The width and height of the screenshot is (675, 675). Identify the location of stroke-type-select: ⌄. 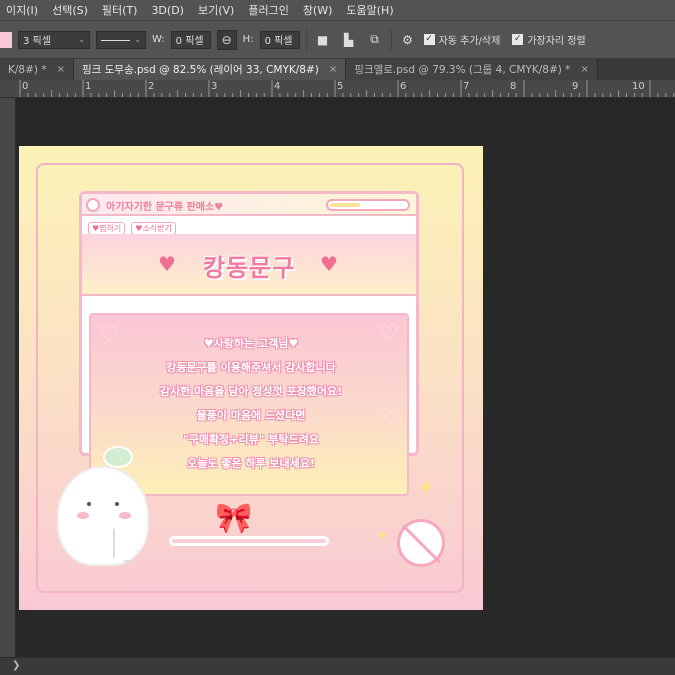
(121, 39).